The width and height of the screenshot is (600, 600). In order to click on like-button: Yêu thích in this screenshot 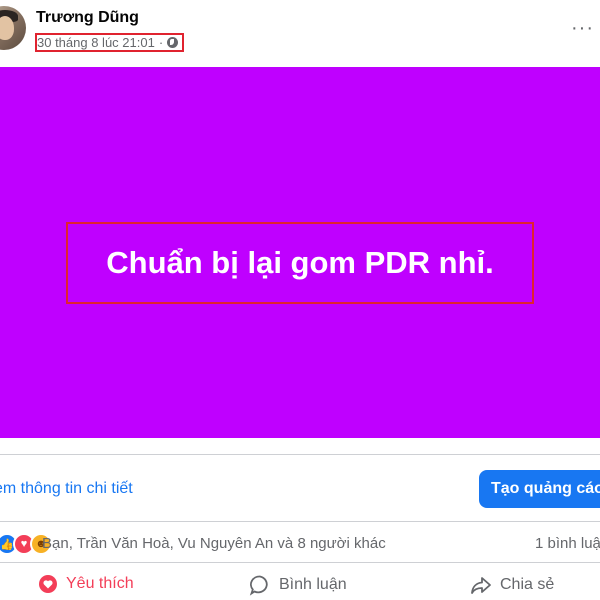, I will do `click(86, 584)`.